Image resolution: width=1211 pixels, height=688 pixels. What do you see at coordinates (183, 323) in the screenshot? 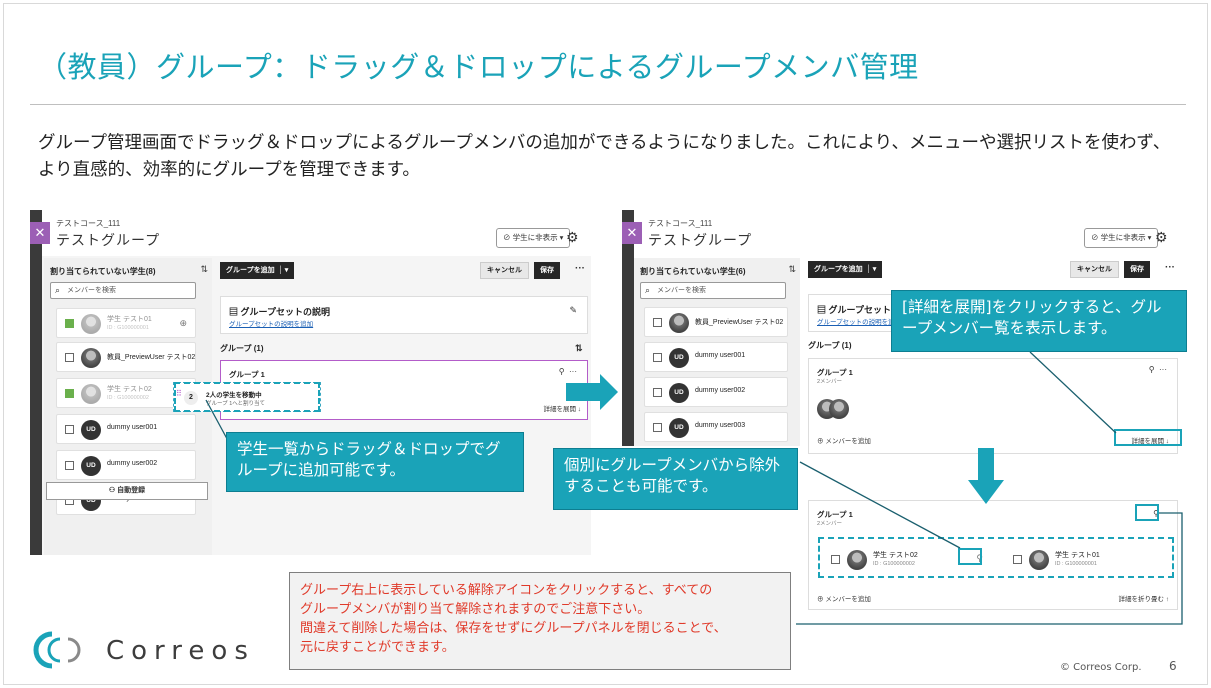
I see `add-circle-icon: ⊕` at bounding box center [183, 323].